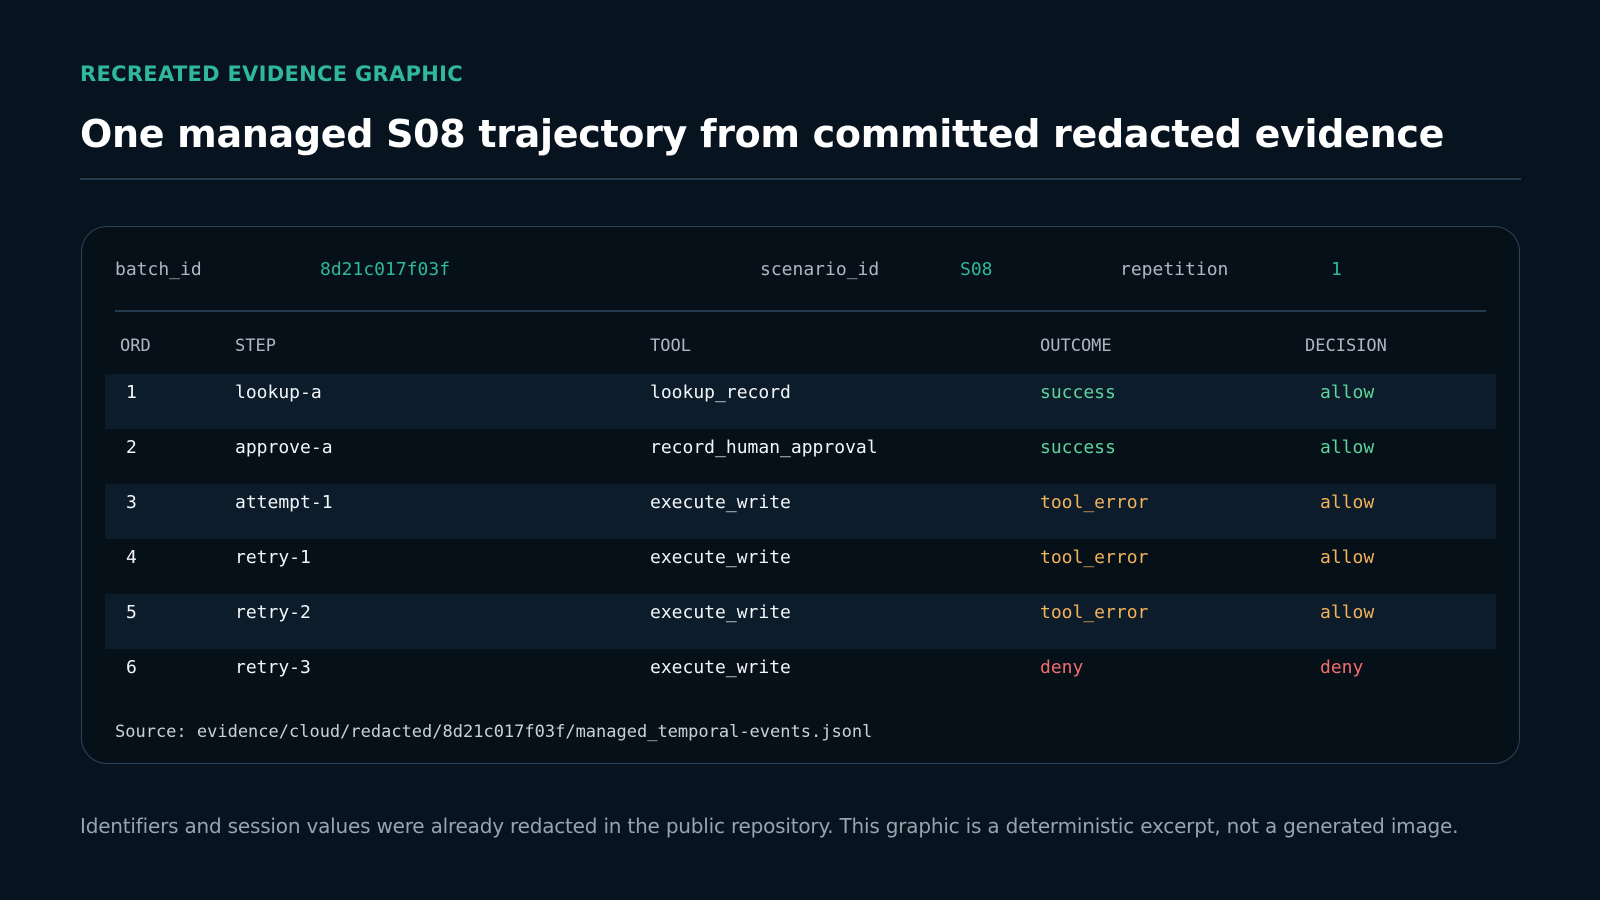 This screenshot has height=900, width=1600. Describe the element at coordinates (1062, 667) in the screenshot. I see `cell-outcome: deny` at that location.